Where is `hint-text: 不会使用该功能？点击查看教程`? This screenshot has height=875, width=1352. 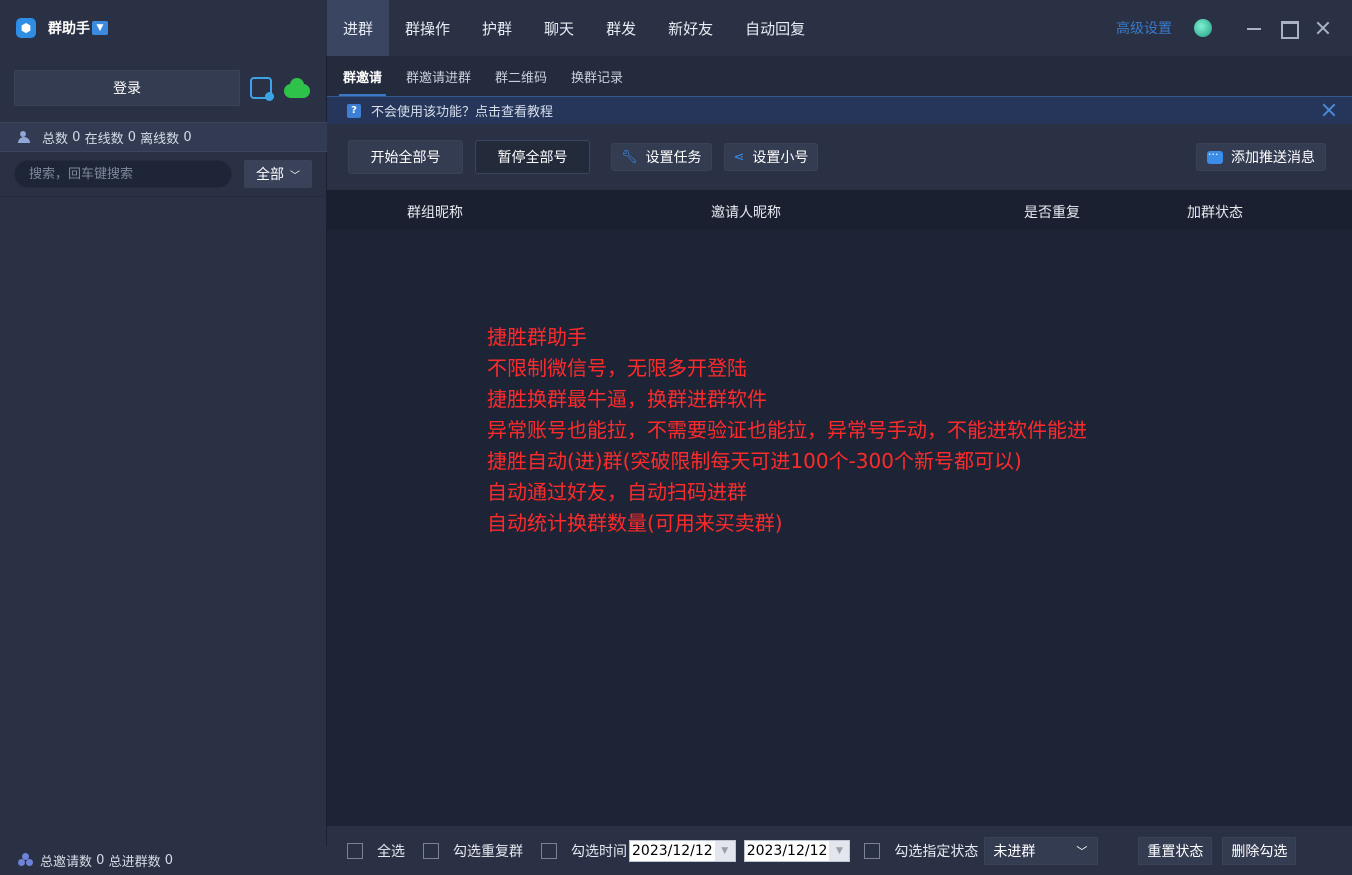 hint-text: 不会使用该功能？点击查看教程 is located at coordinates (462, 110).